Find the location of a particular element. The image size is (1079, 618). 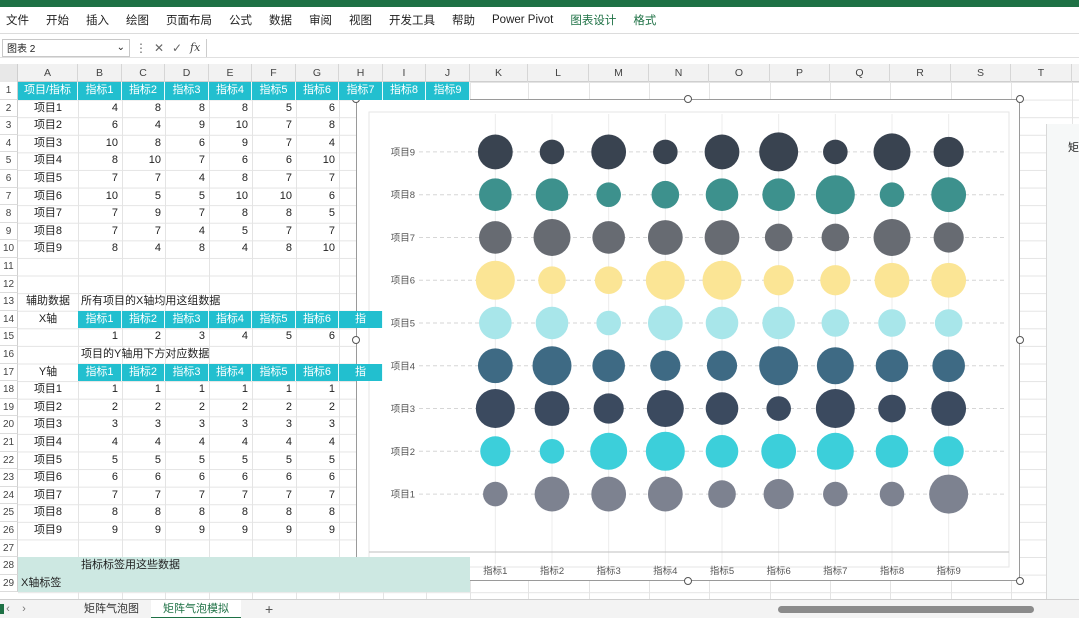

x-value: 5 is located at coordinates (274, 337).